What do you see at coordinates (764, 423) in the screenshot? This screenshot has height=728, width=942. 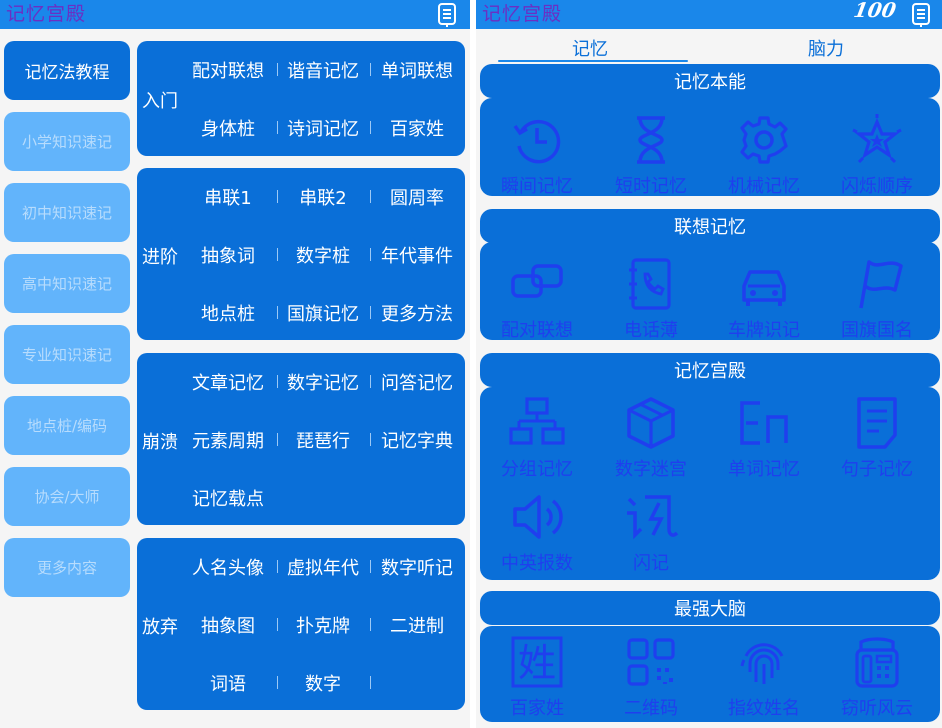 I see `letters-en-icon` at bounding box center [764, 423].